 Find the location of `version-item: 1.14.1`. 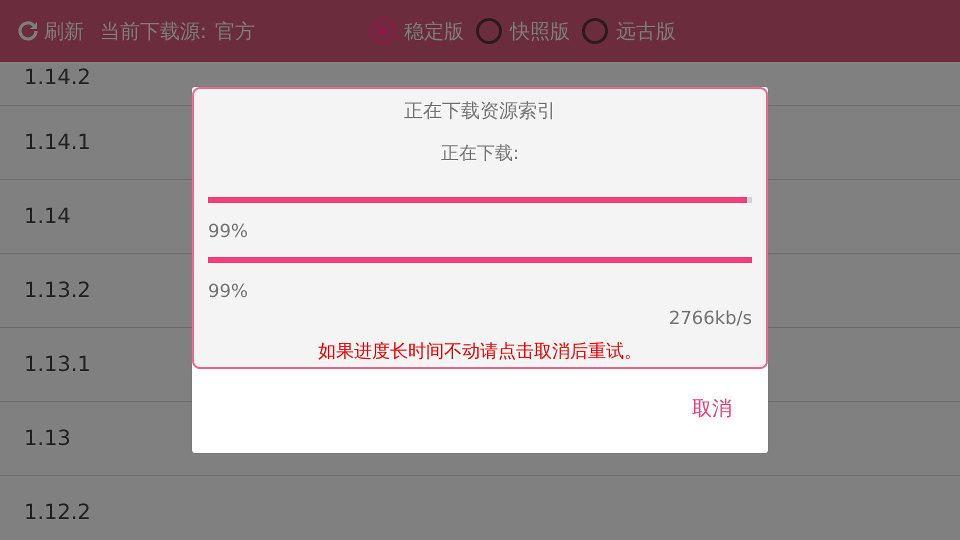

version-item: 1.14.1 is located at coordinates (57, 142).